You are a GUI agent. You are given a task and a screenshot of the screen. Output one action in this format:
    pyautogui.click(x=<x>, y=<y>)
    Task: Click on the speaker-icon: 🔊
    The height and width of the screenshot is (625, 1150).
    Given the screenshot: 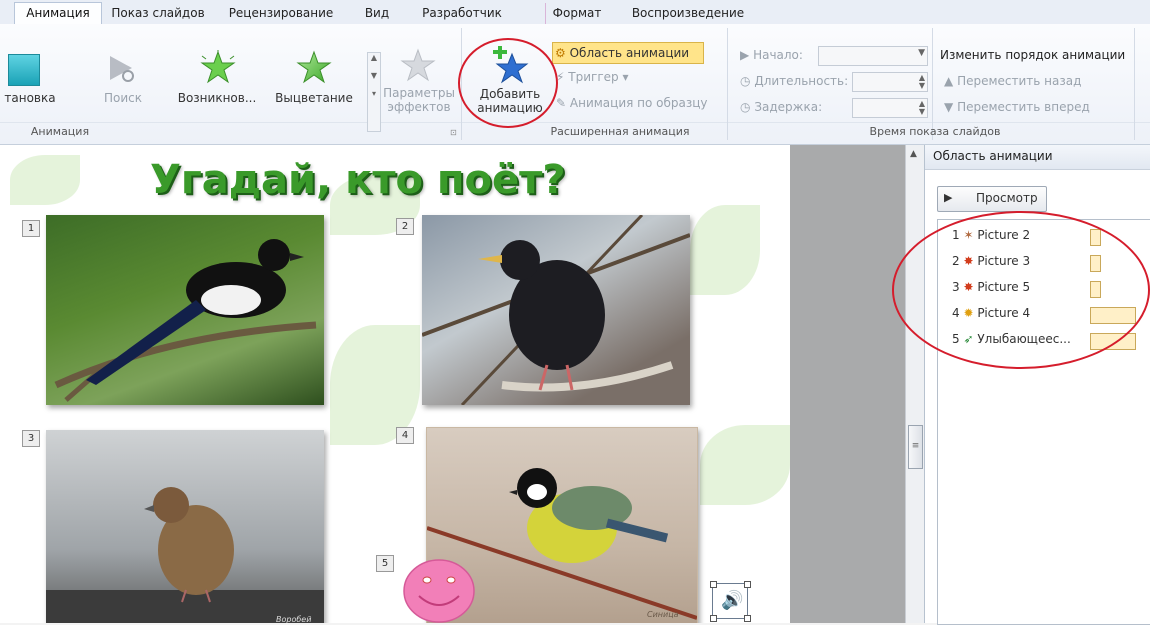 What is the action you would take?
    pyautogui.click(x=732, y=600)
    